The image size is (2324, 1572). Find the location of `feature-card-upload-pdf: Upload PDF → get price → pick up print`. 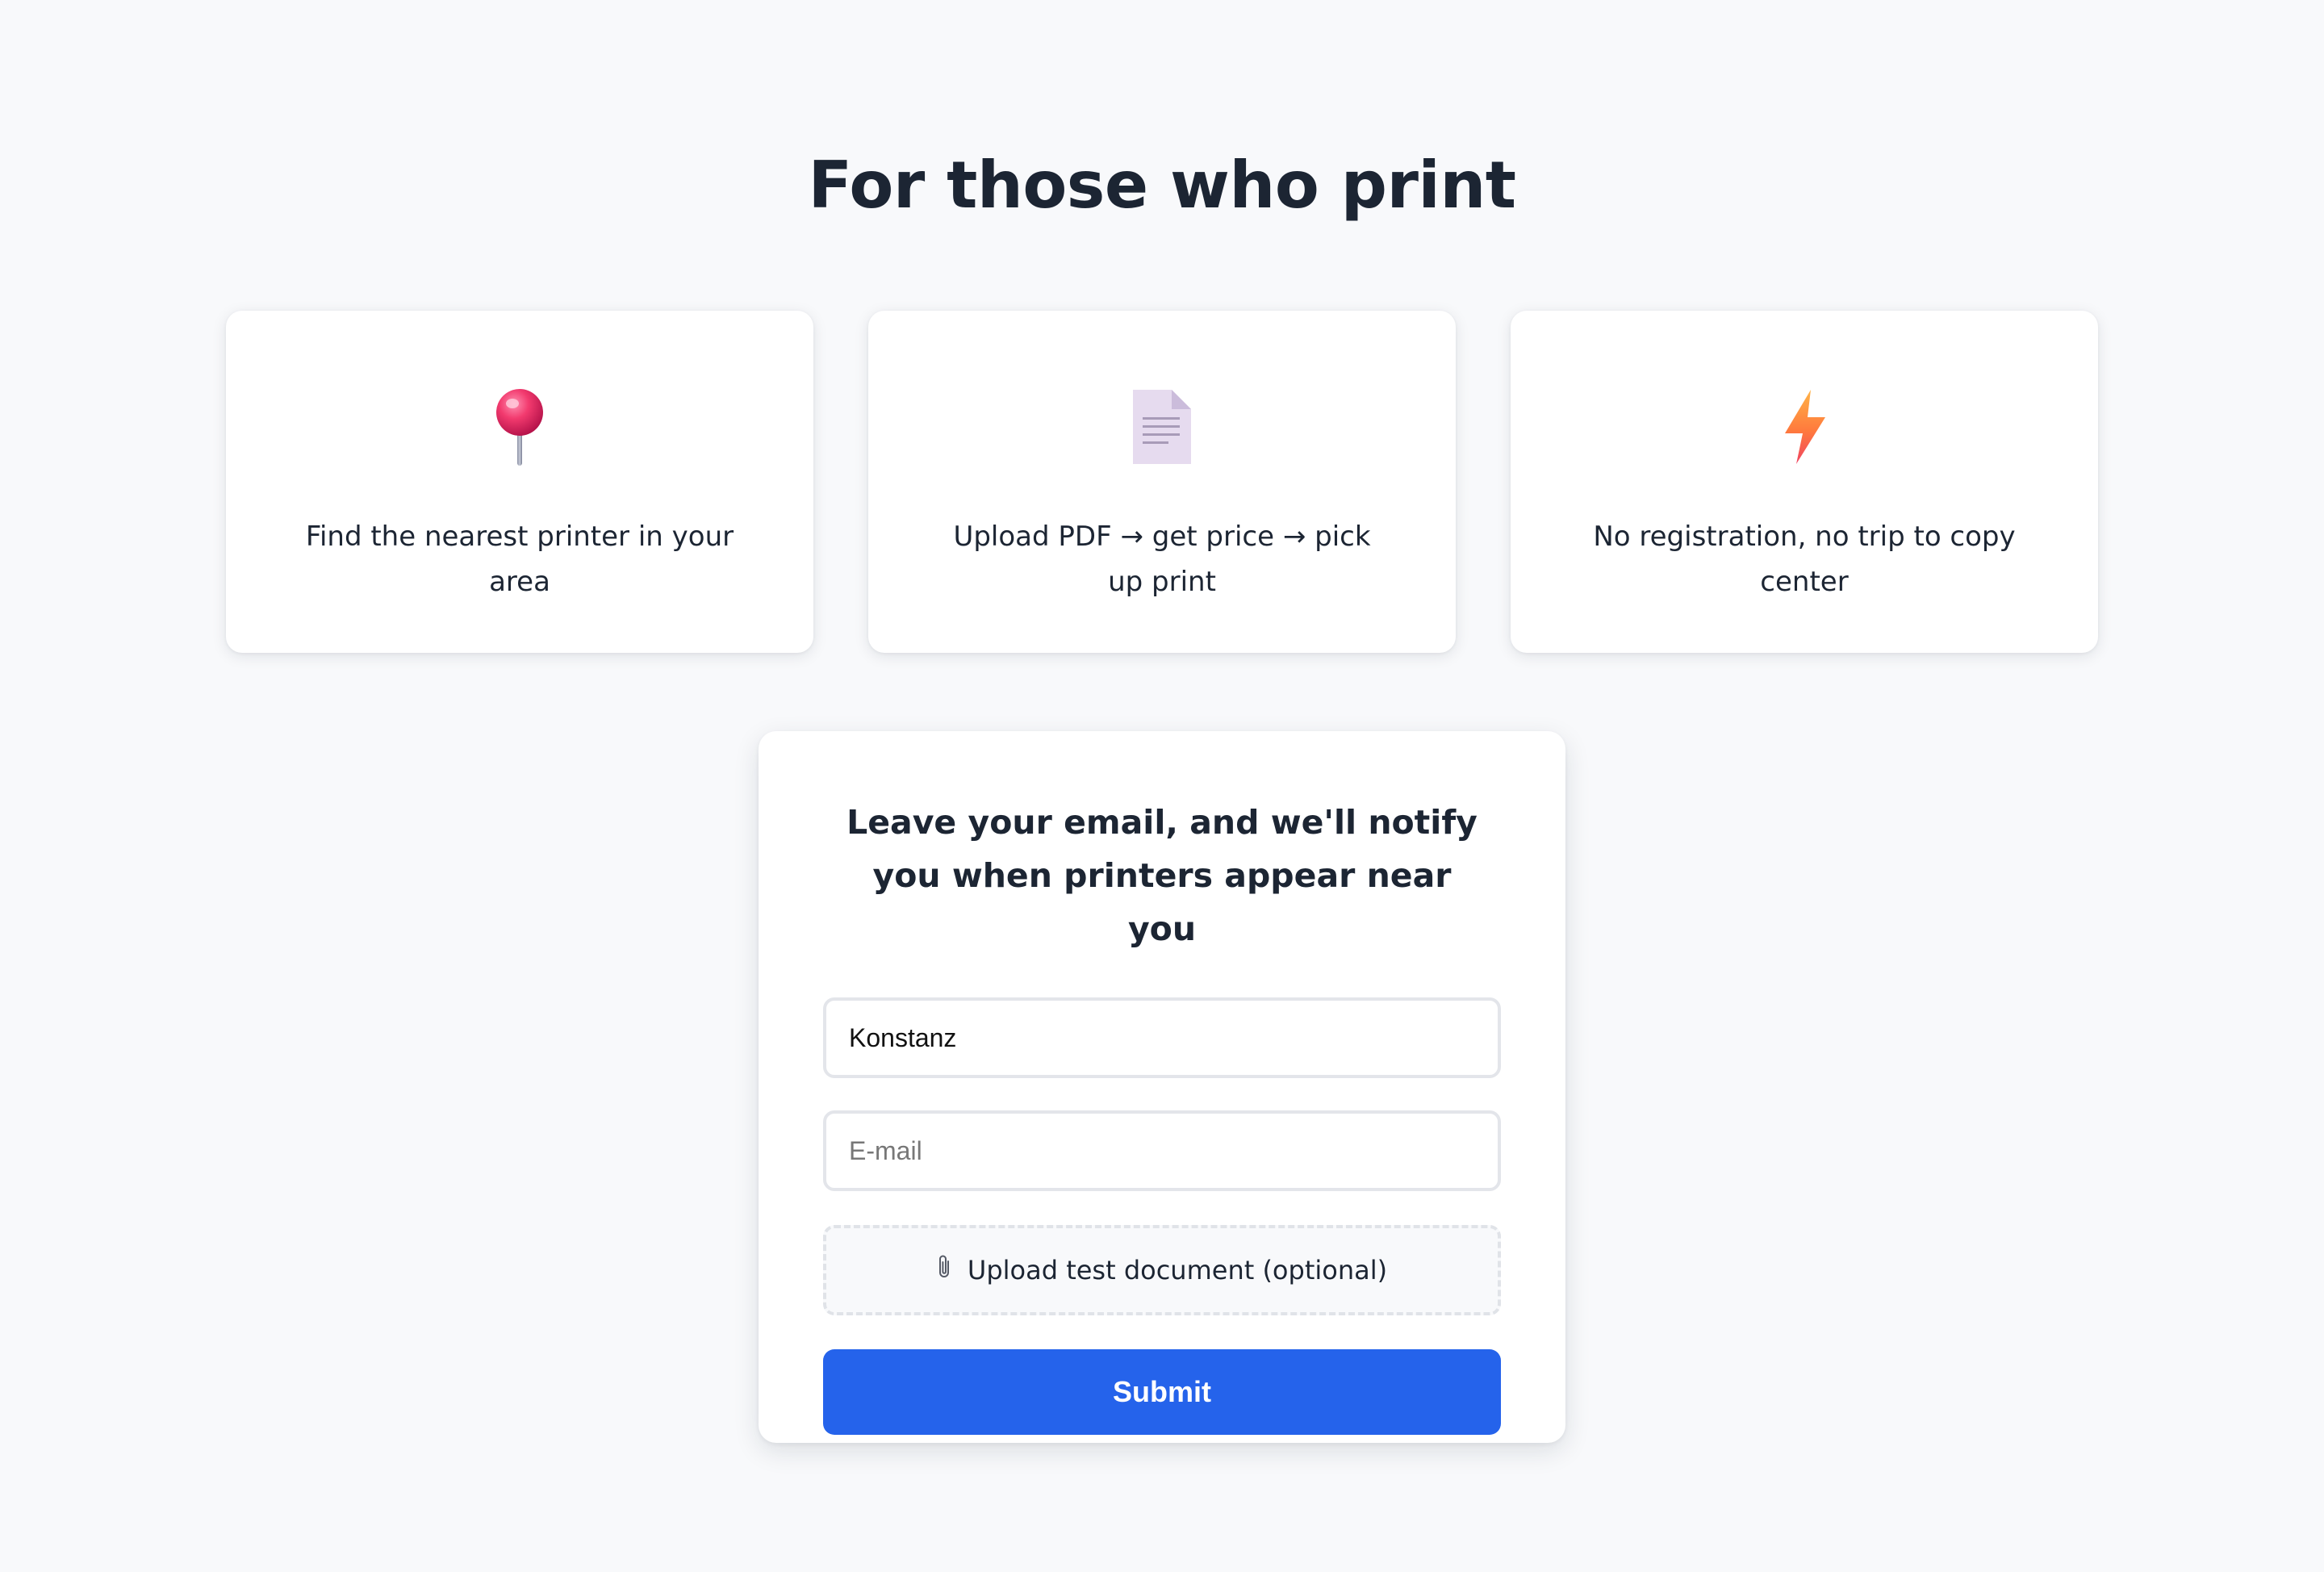

feature-card-upload-pdf: Upload PDF → get price → pick up print is located at coordinates (1162, 482).